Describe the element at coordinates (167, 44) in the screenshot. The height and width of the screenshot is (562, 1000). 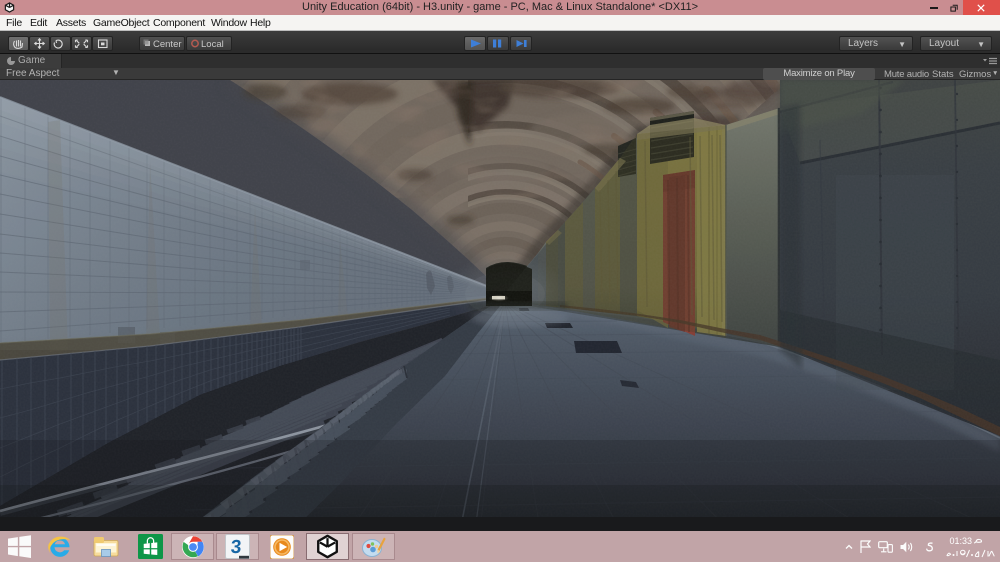
I see `svg-text: Center` at that location.